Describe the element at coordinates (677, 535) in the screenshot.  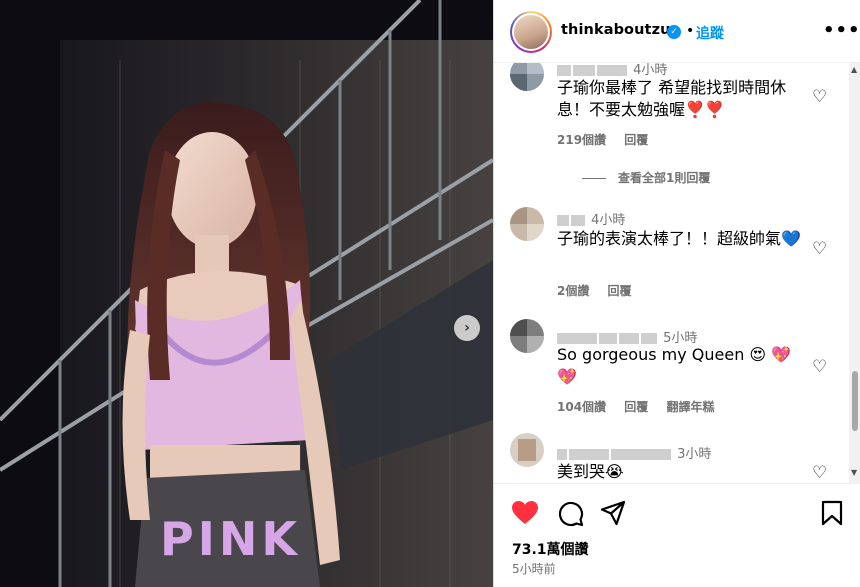
I see `post-actions: 73.1萬個讚 5小時前` at that location.